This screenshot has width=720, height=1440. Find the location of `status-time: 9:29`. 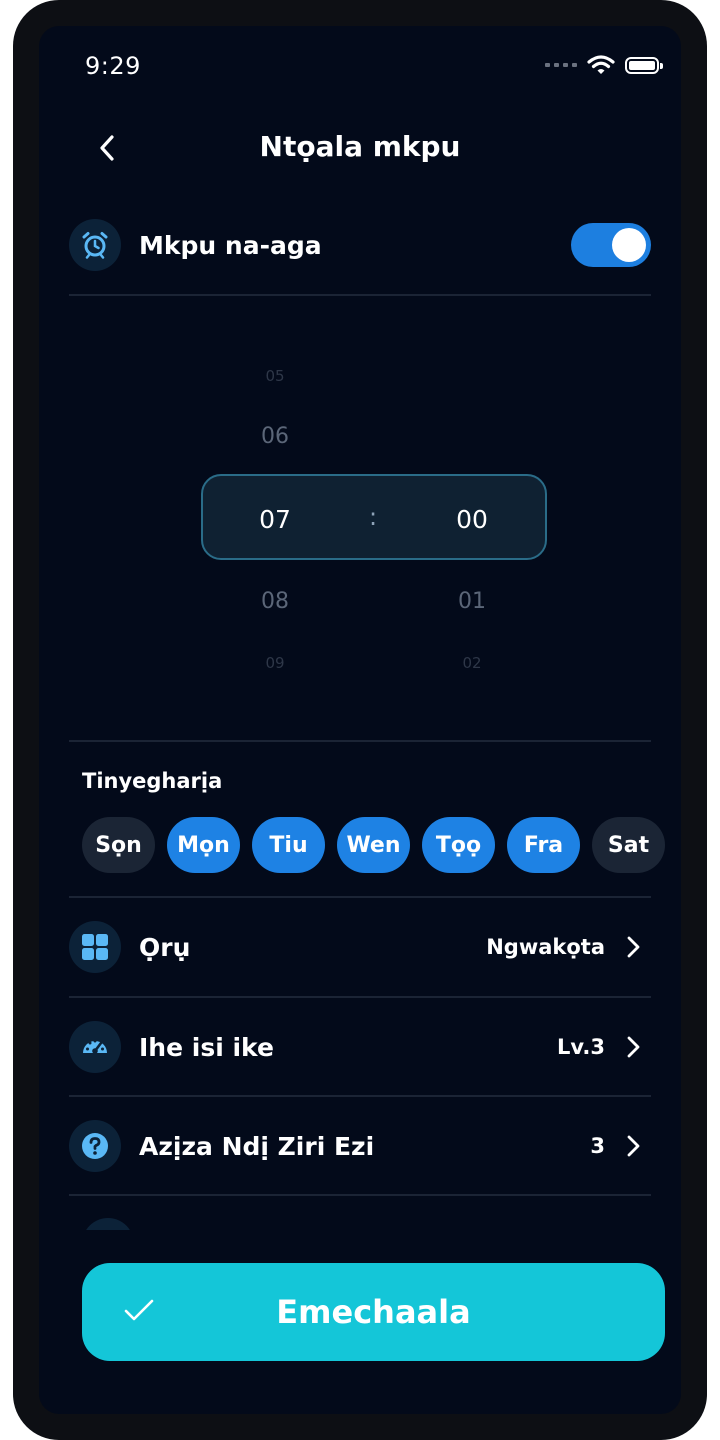

status-time: 9:29 is located at coordinates (113, 66).